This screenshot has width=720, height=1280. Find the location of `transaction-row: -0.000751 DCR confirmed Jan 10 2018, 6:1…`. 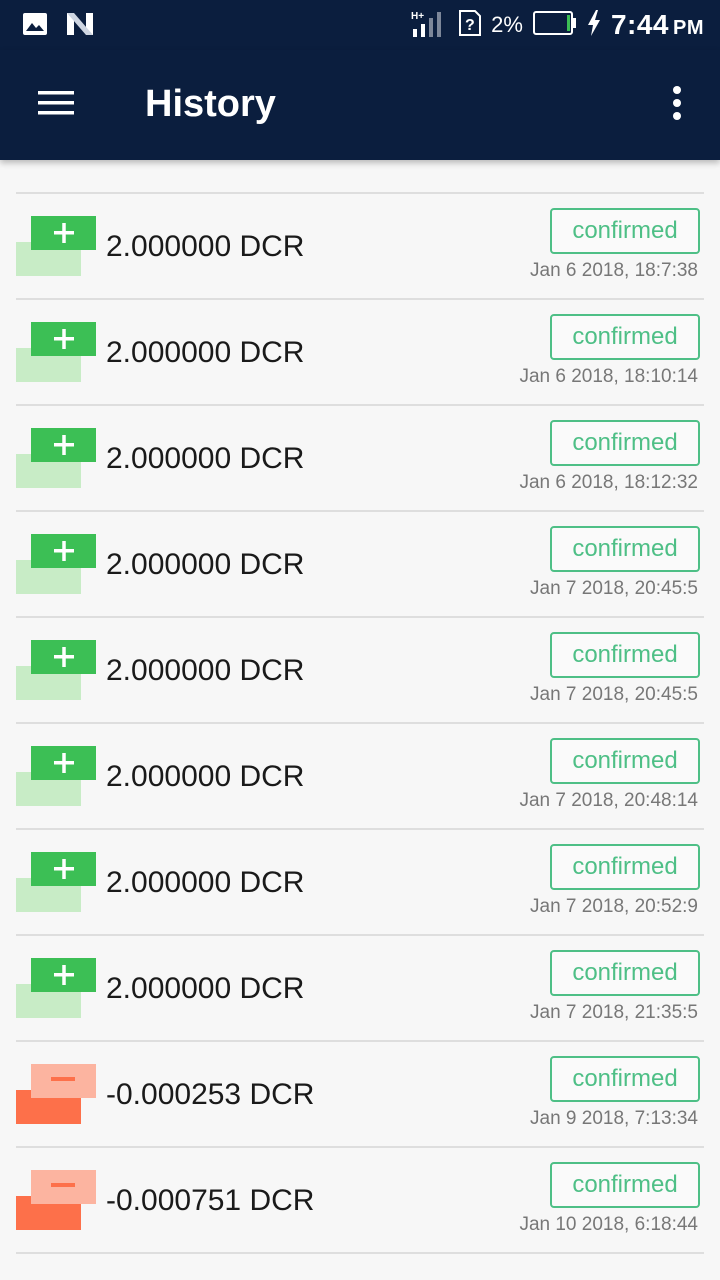

transaction-row: -0.000751 DCR confirmed Jan 10 2018, 6:1… is located at coordinates (360, 1201).